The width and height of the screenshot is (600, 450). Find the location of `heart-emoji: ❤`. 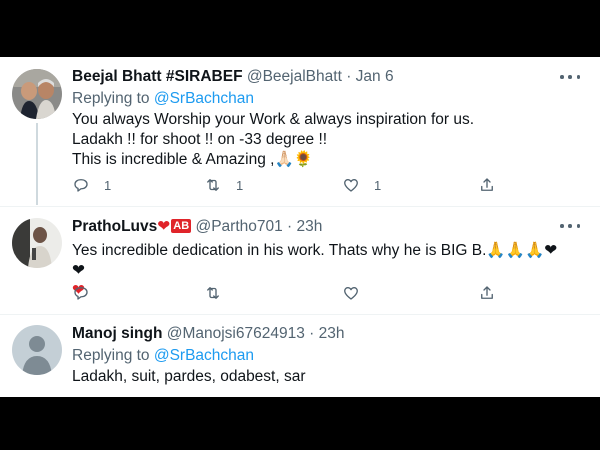

heart-emoji: ❤ is located at coordinates (164, 226).